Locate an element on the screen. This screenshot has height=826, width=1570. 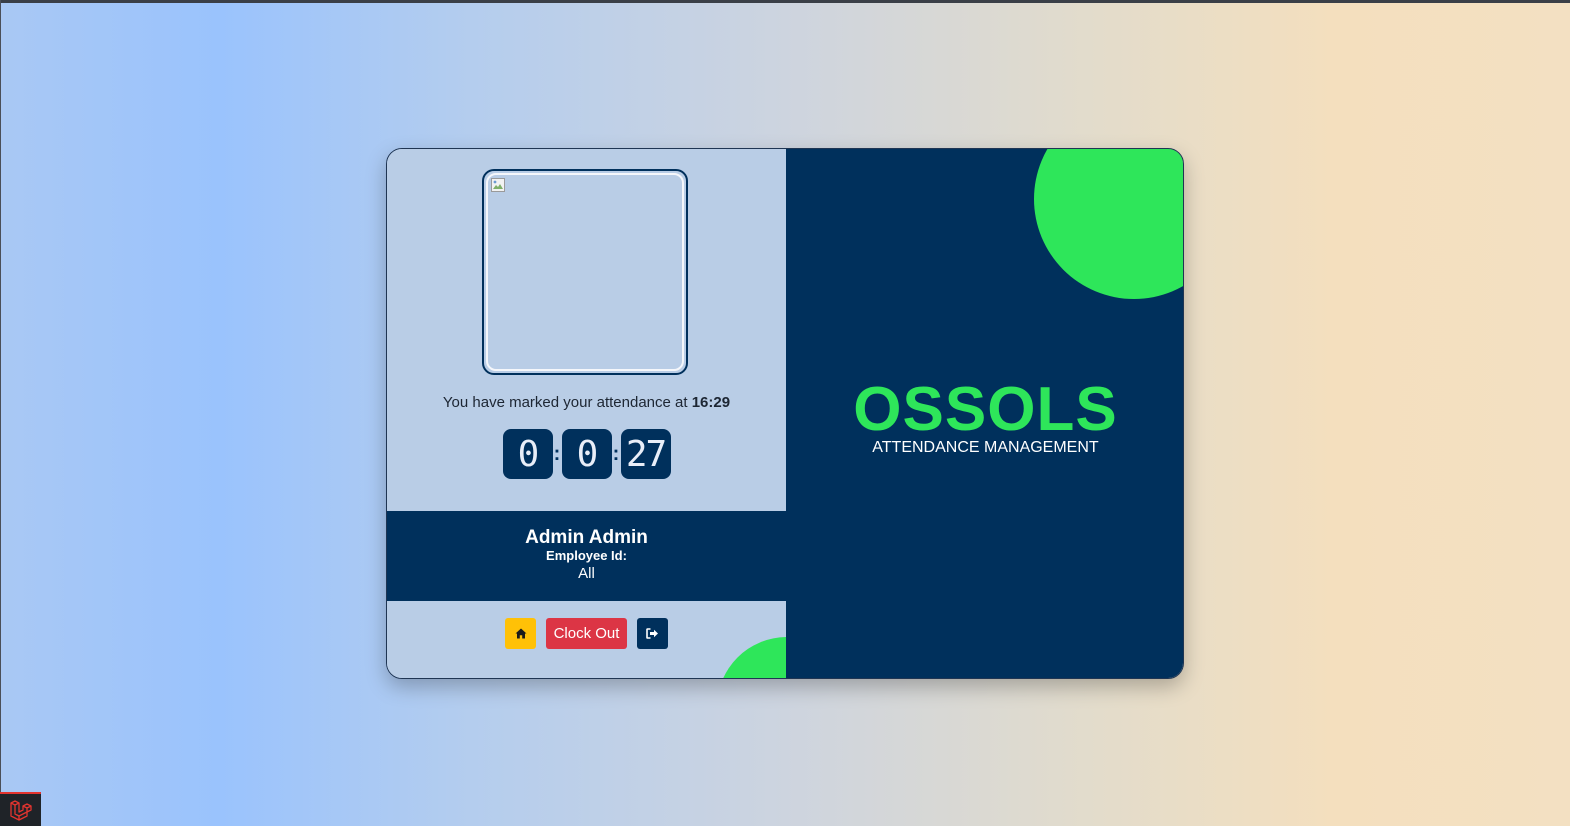
profile-photo-frame is located at coordinates (585, 272).